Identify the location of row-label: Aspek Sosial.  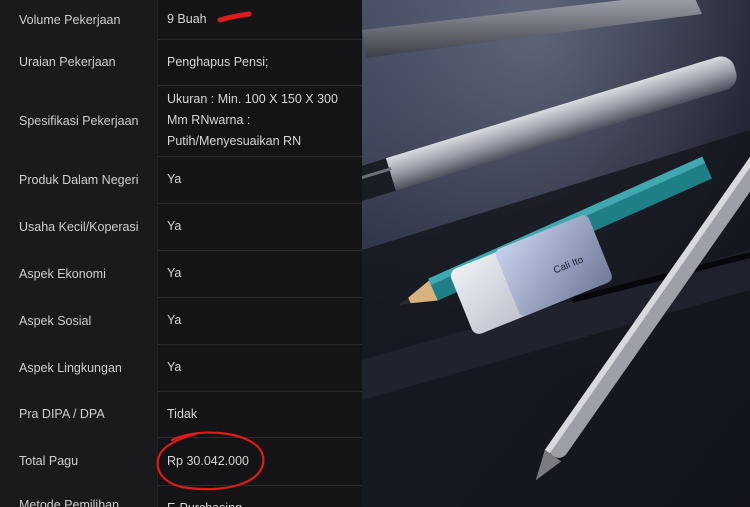
(79, 320).